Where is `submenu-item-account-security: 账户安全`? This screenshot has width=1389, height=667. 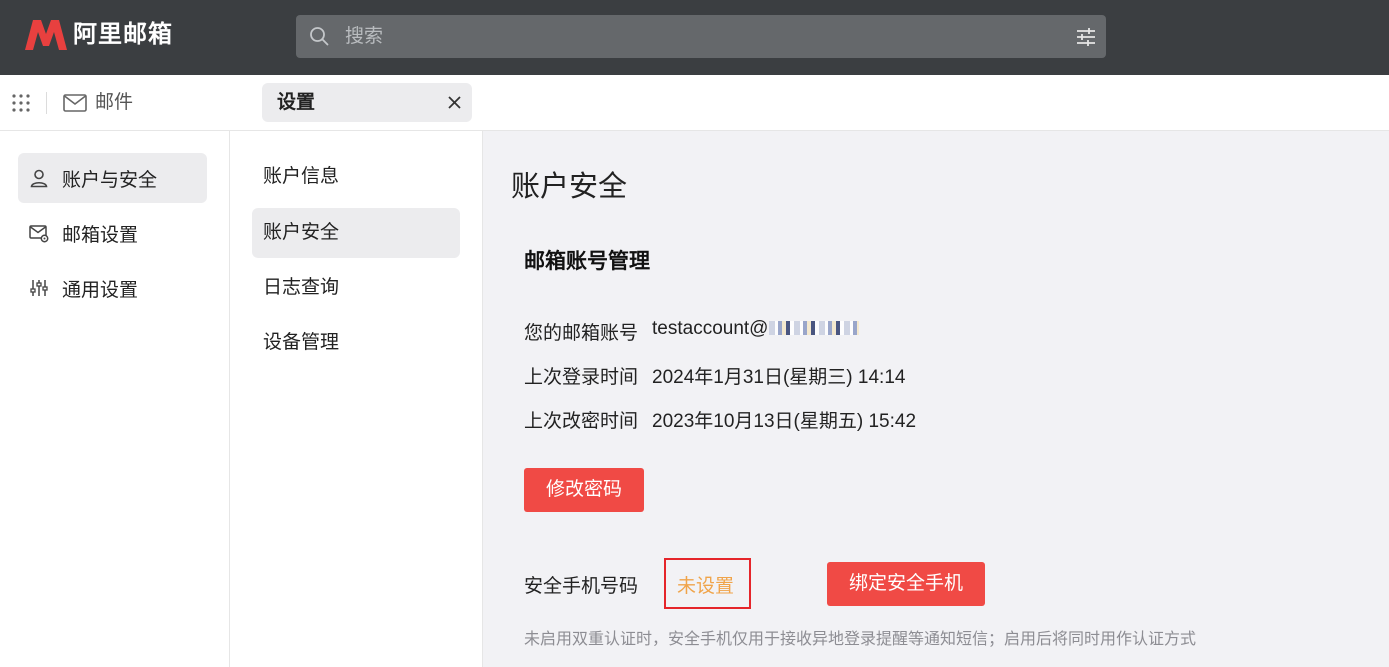 submenu-item-account-security: 账户安全 is located at coordinates (356, 233).